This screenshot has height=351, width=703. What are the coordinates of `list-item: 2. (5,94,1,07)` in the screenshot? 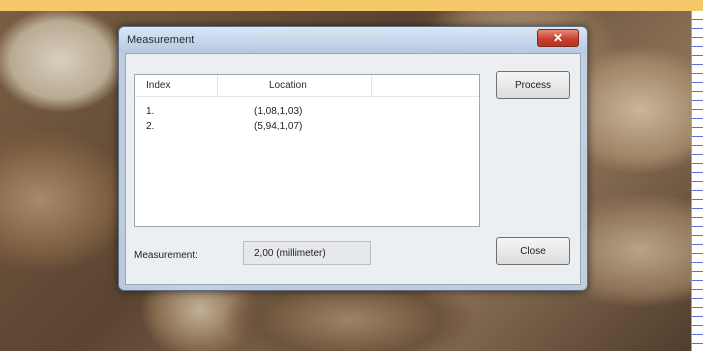 It's located at (307, 127).